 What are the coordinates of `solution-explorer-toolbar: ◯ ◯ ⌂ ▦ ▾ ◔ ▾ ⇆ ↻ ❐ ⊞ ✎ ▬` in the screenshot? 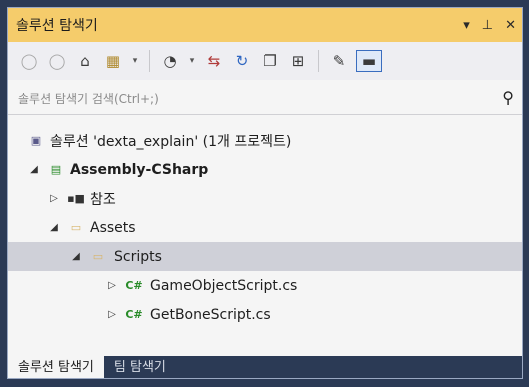 It's located at (265, 61).